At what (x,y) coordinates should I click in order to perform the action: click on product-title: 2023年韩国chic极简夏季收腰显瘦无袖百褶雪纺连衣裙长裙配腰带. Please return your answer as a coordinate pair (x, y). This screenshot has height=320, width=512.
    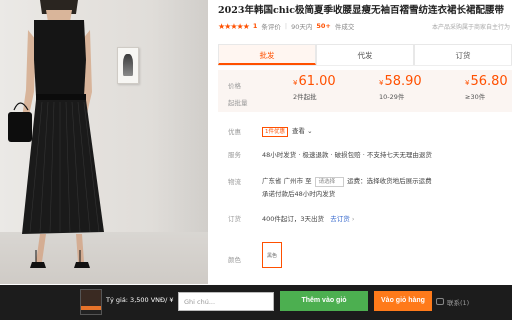
    Looking at the image, I should click on (361, 10).